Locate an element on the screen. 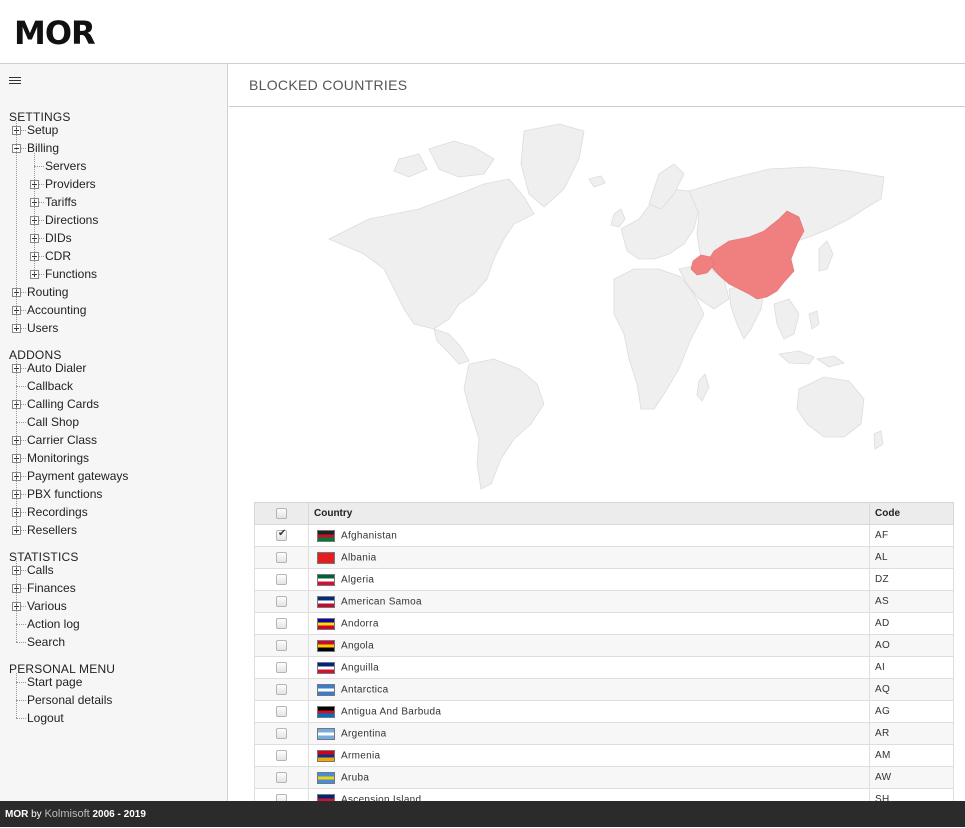 The width and height of the screenshot is (965, 828). sidebar-item-accounting: Accounting is located at coordinates (113, 310).